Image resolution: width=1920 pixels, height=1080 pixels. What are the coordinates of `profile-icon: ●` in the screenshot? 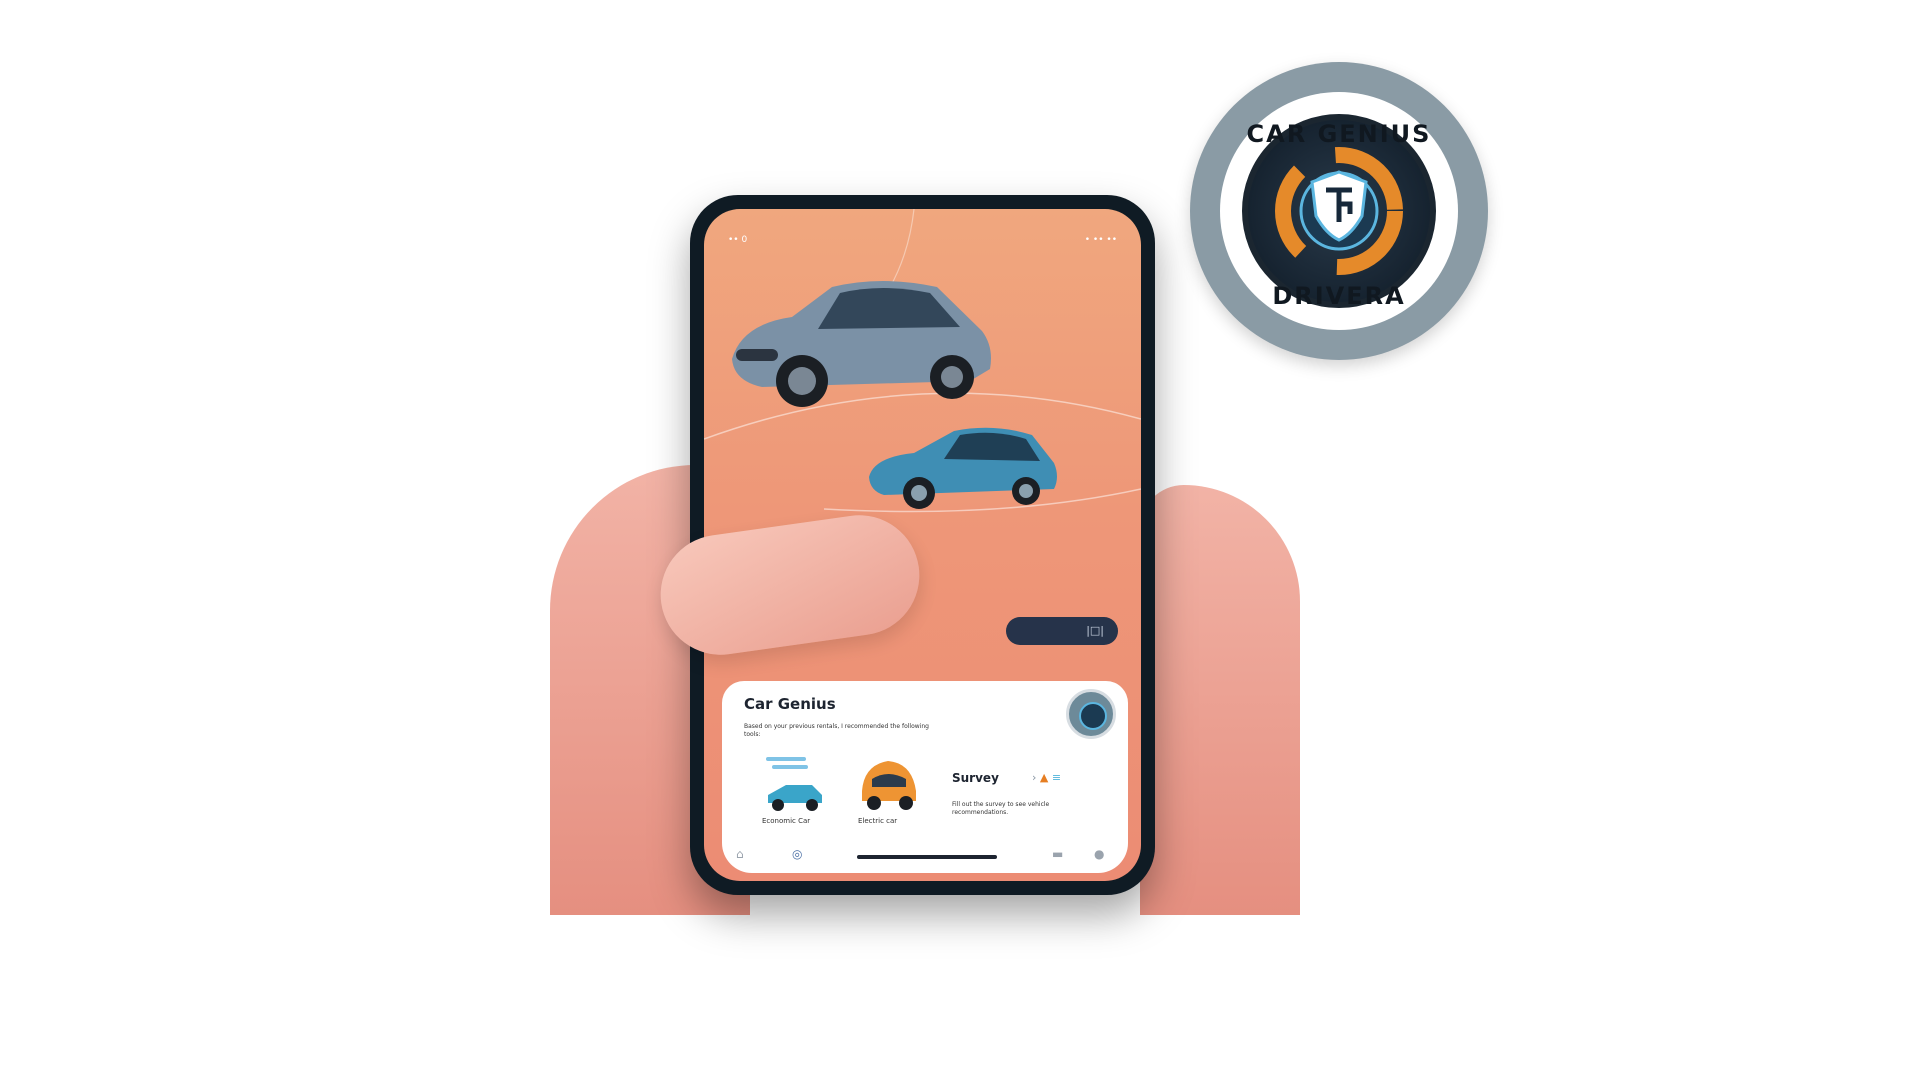 It's located at (1099, 854).